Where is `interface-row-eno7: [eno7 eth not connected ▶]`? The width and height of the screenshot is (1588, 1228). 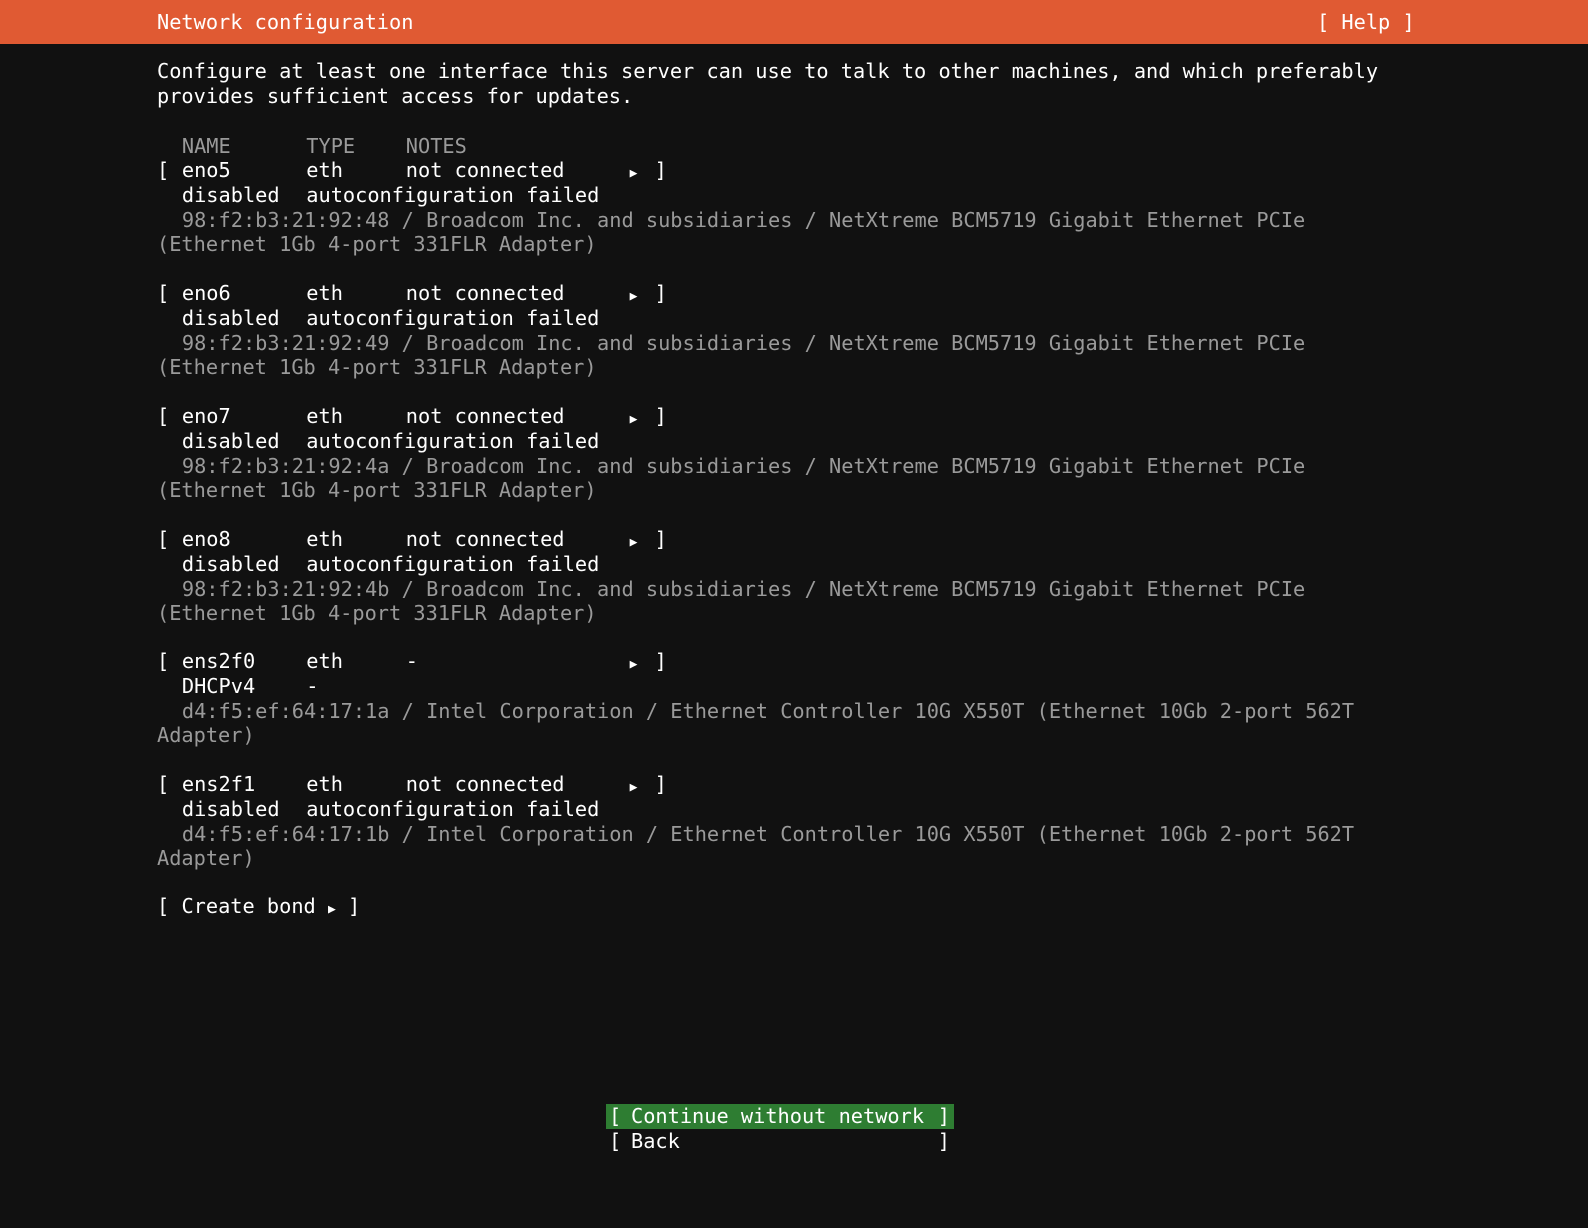
interface-row-eno7: [eno7 eth not connected ▶] is located at coordinates (787, 416).